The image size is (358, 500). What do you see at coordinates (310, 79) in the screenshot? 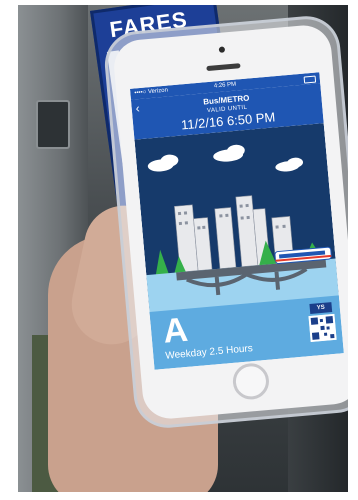
I see `battery-icon` at bounding box center [310, 79].